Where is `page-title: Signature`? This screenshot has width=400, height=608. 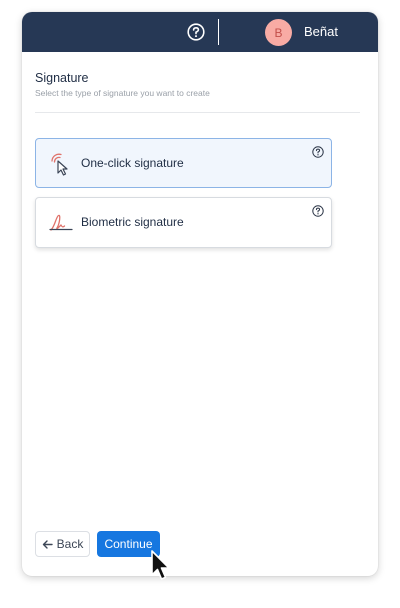
page-title: Signature is located at coordinates (62, 78).